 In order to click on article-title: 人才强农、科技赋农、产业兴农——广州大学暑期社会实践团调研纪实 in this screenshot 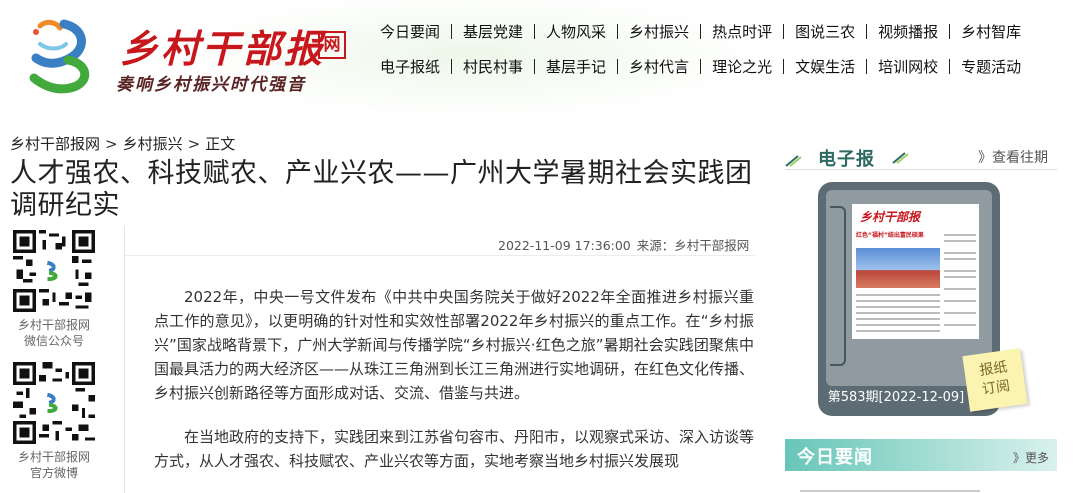, I will do `click(381, 189)`.